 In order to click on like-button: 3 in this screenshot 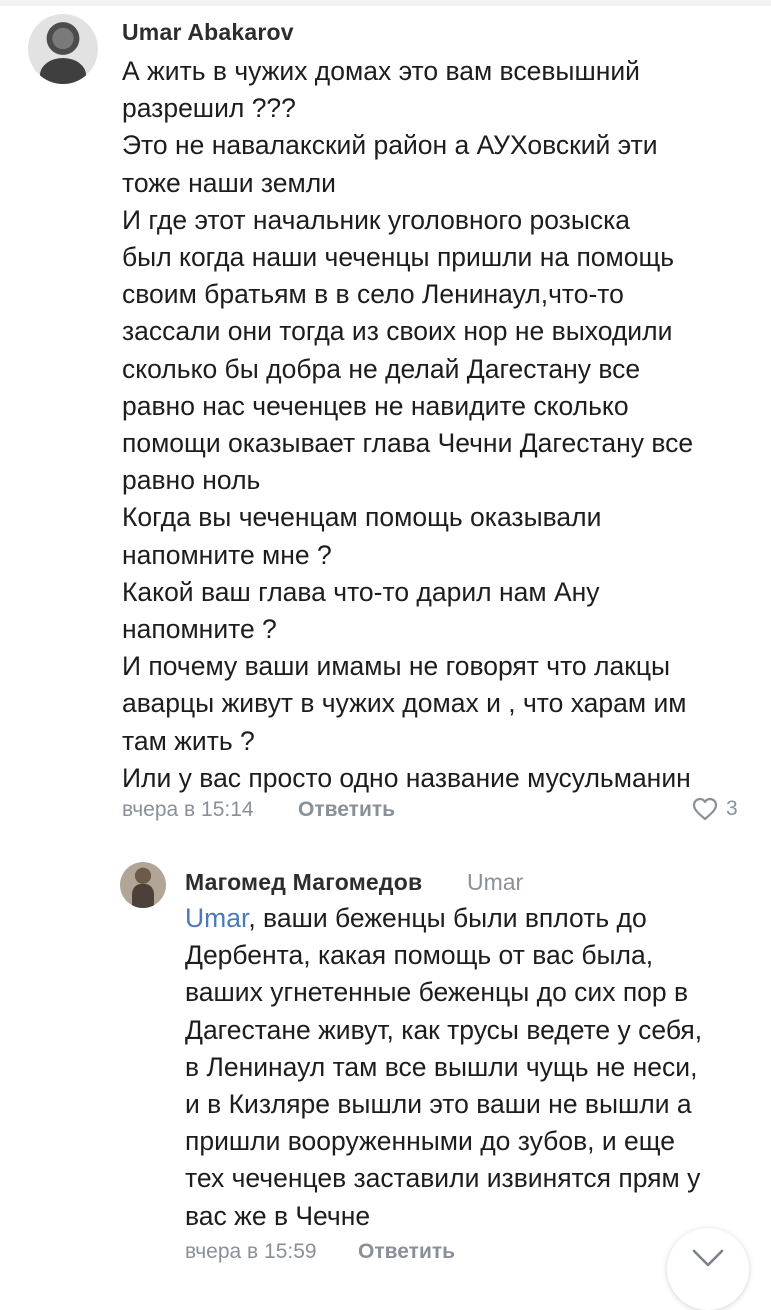, I will do `click(715, 809)`.